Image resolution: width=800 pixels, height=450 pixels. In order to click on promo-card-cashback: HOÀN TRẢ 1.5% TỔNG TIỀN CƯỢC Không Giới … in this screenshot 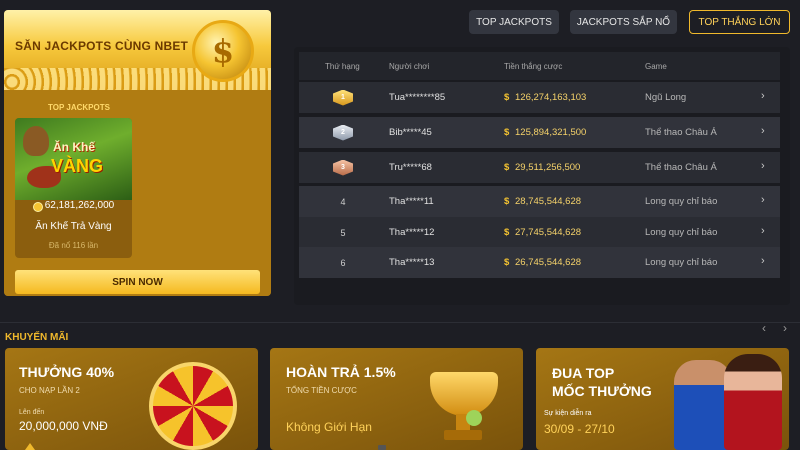, I will do `click(396, 399)`.